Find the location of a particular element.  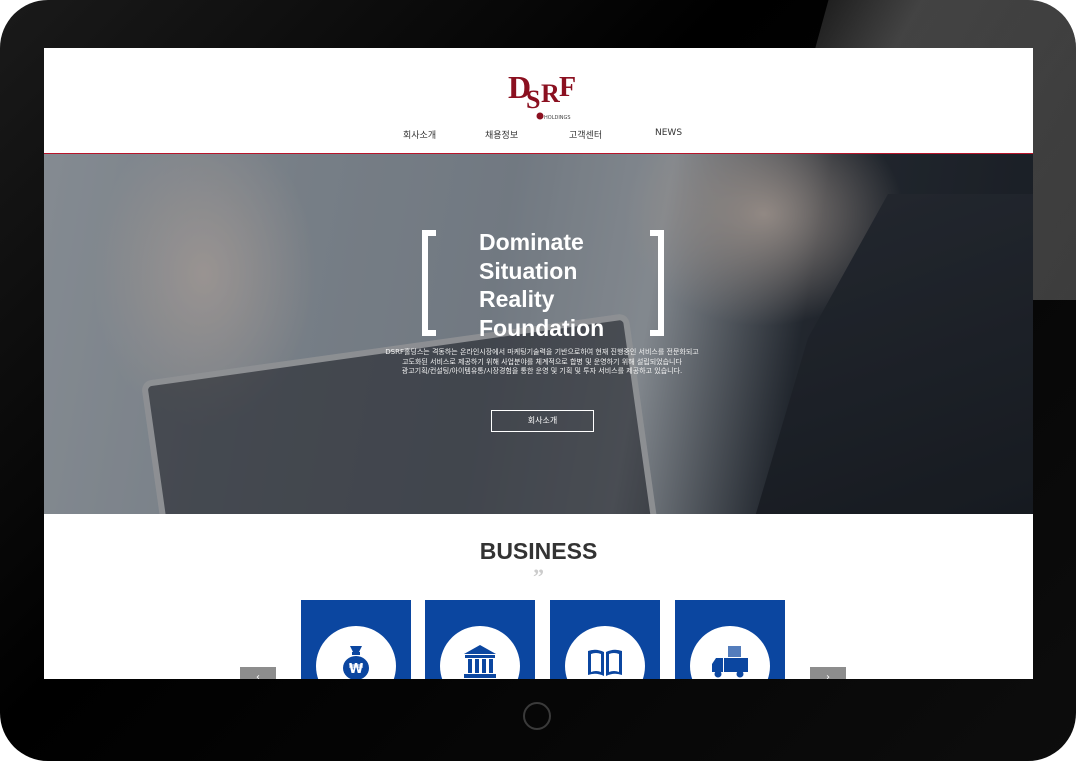

company-intro-button: 회사소개 is located at coordinates (542, 421).